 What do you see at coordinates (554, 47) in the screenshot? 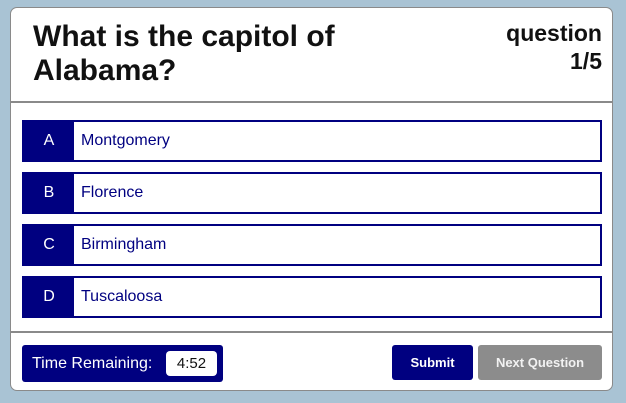
I see `question-counter: question 1/5` at bounding box center [554, 47].